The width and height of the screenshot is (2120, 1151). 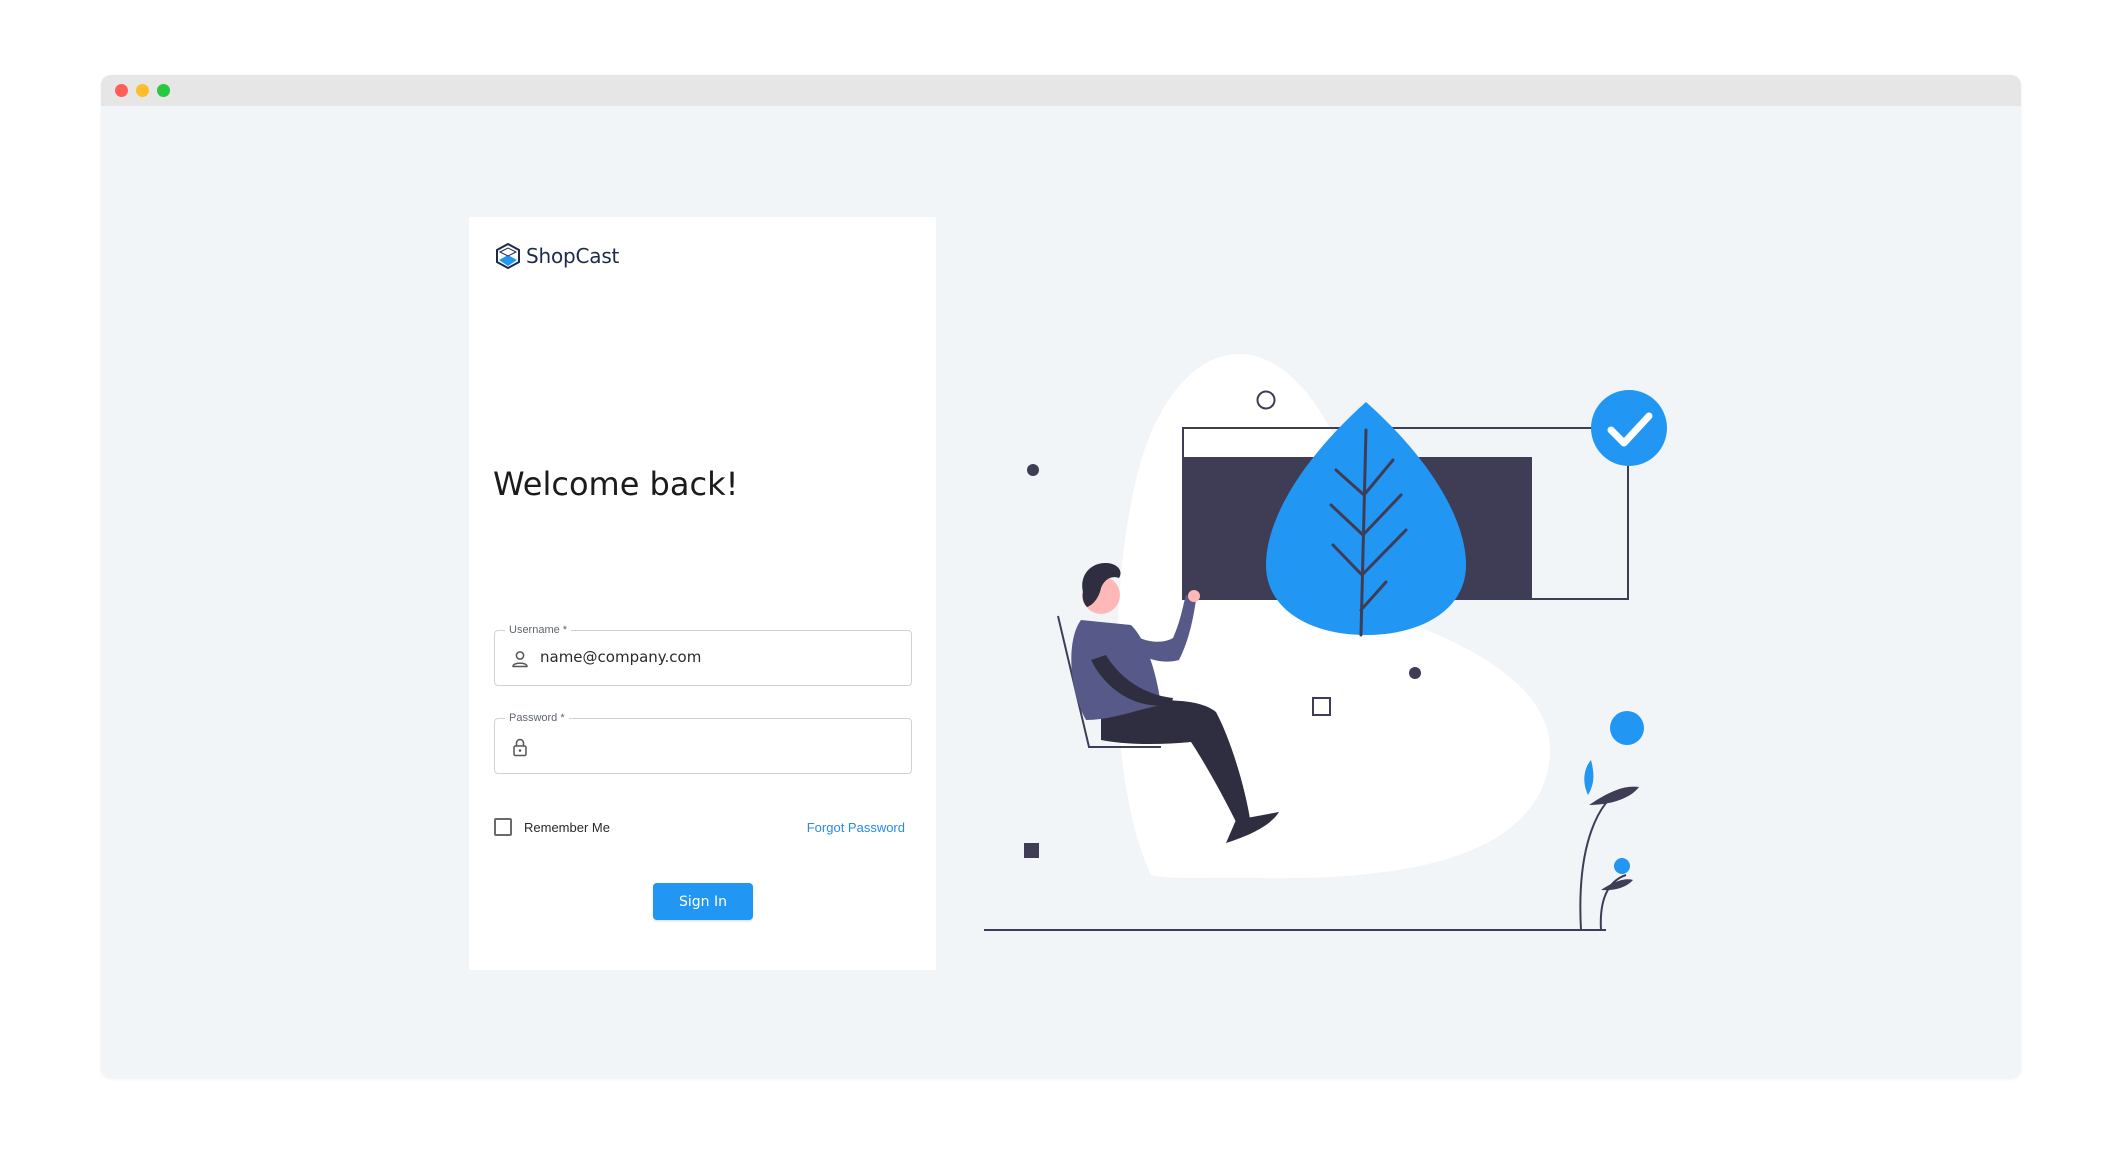 I want to click on page-title: Welcome back!, so click(x=616, y=484).